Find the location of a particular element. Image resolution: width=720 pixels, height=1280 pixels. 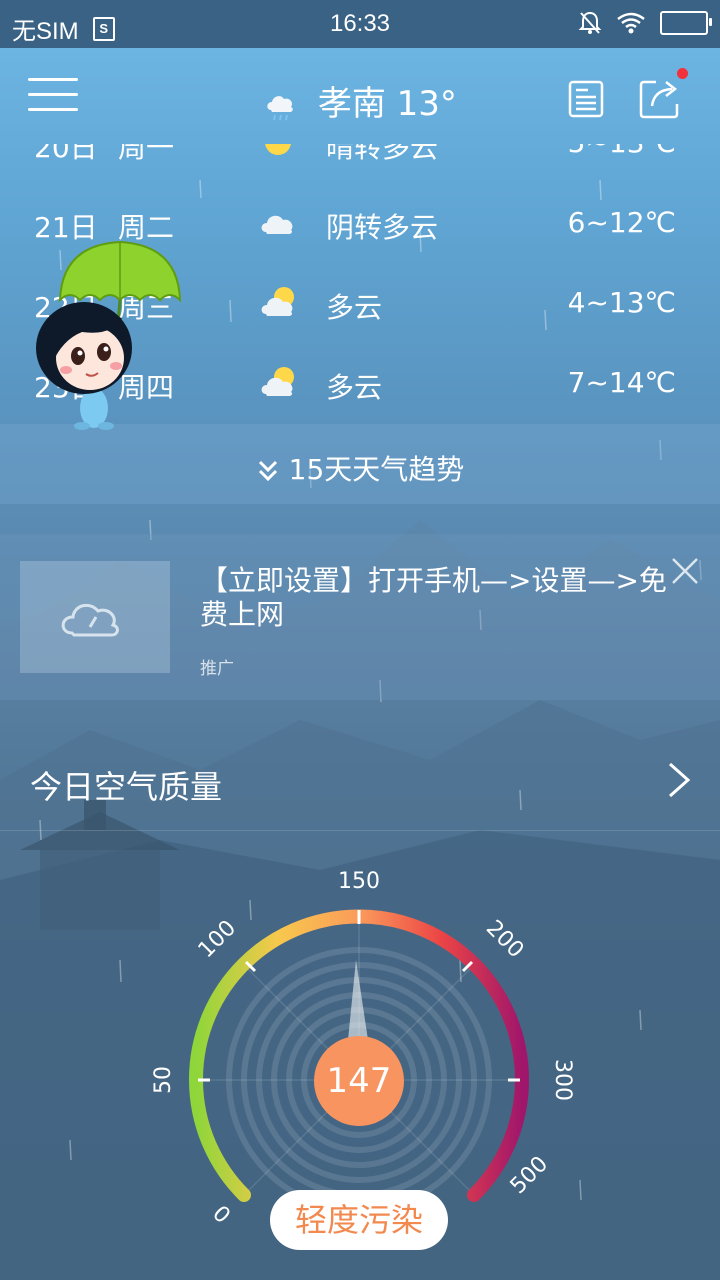

aqi-value: 147 is located at coordinates (359, 1081).